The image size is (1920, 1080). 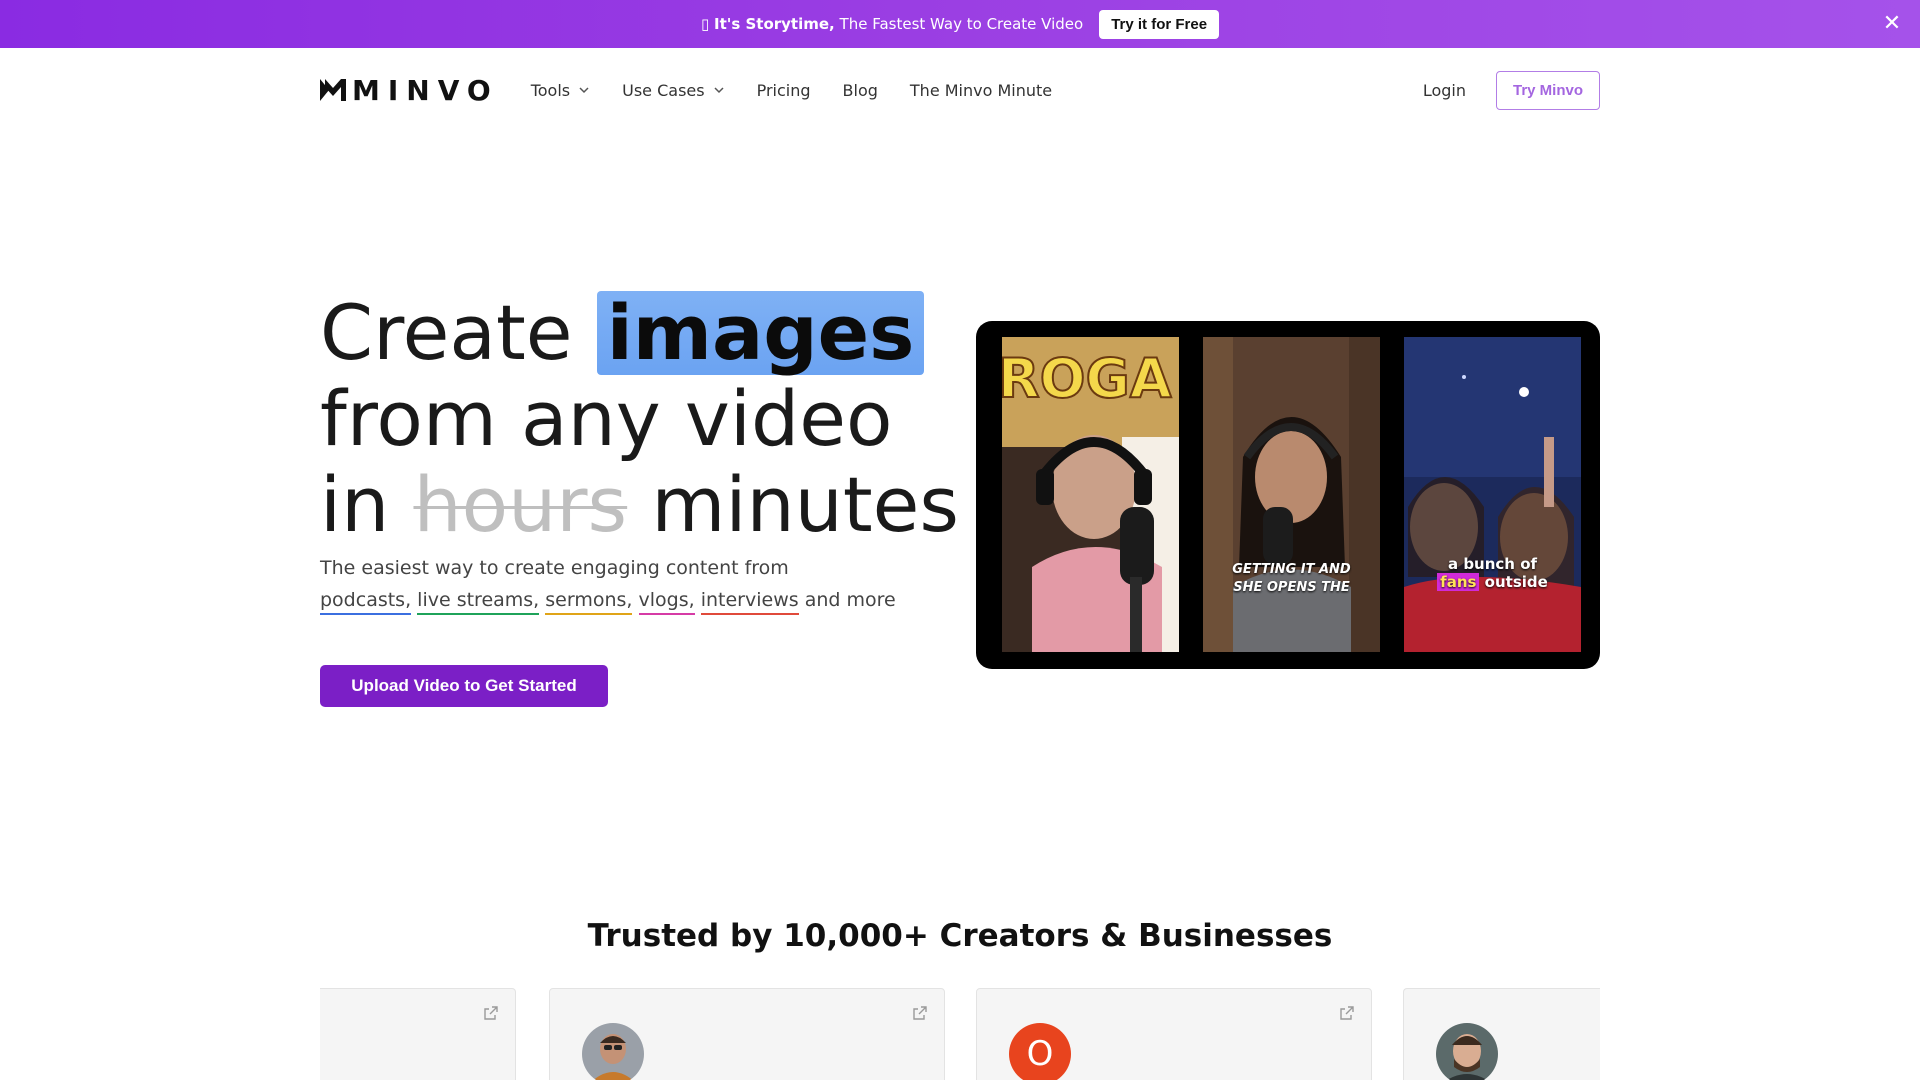 I want to click on tag-sermons: sermons,, so click(x=589, y=602).